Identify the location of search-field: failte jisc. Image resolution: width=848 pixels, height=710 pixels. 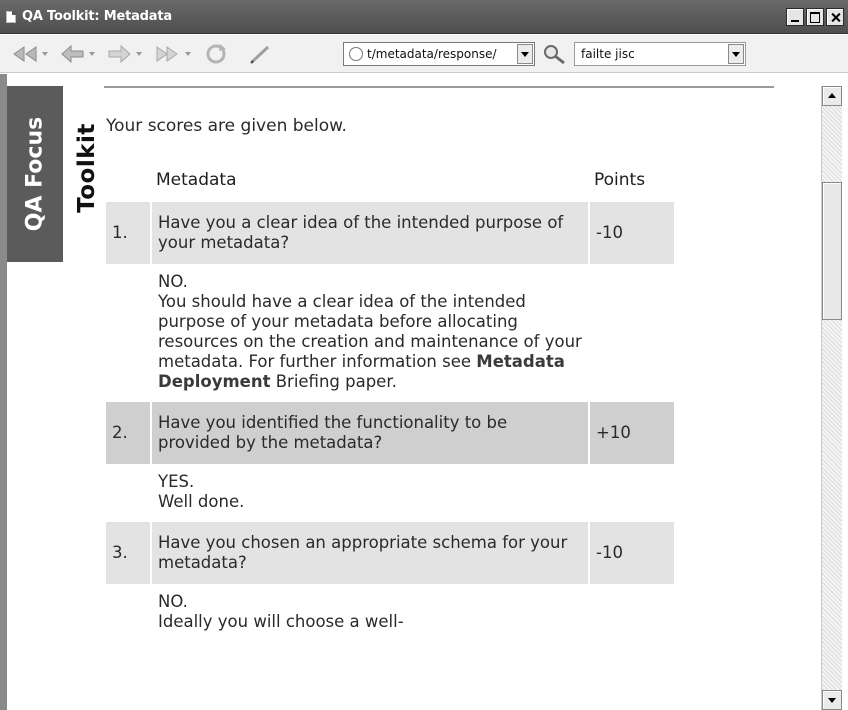
(660, 54).